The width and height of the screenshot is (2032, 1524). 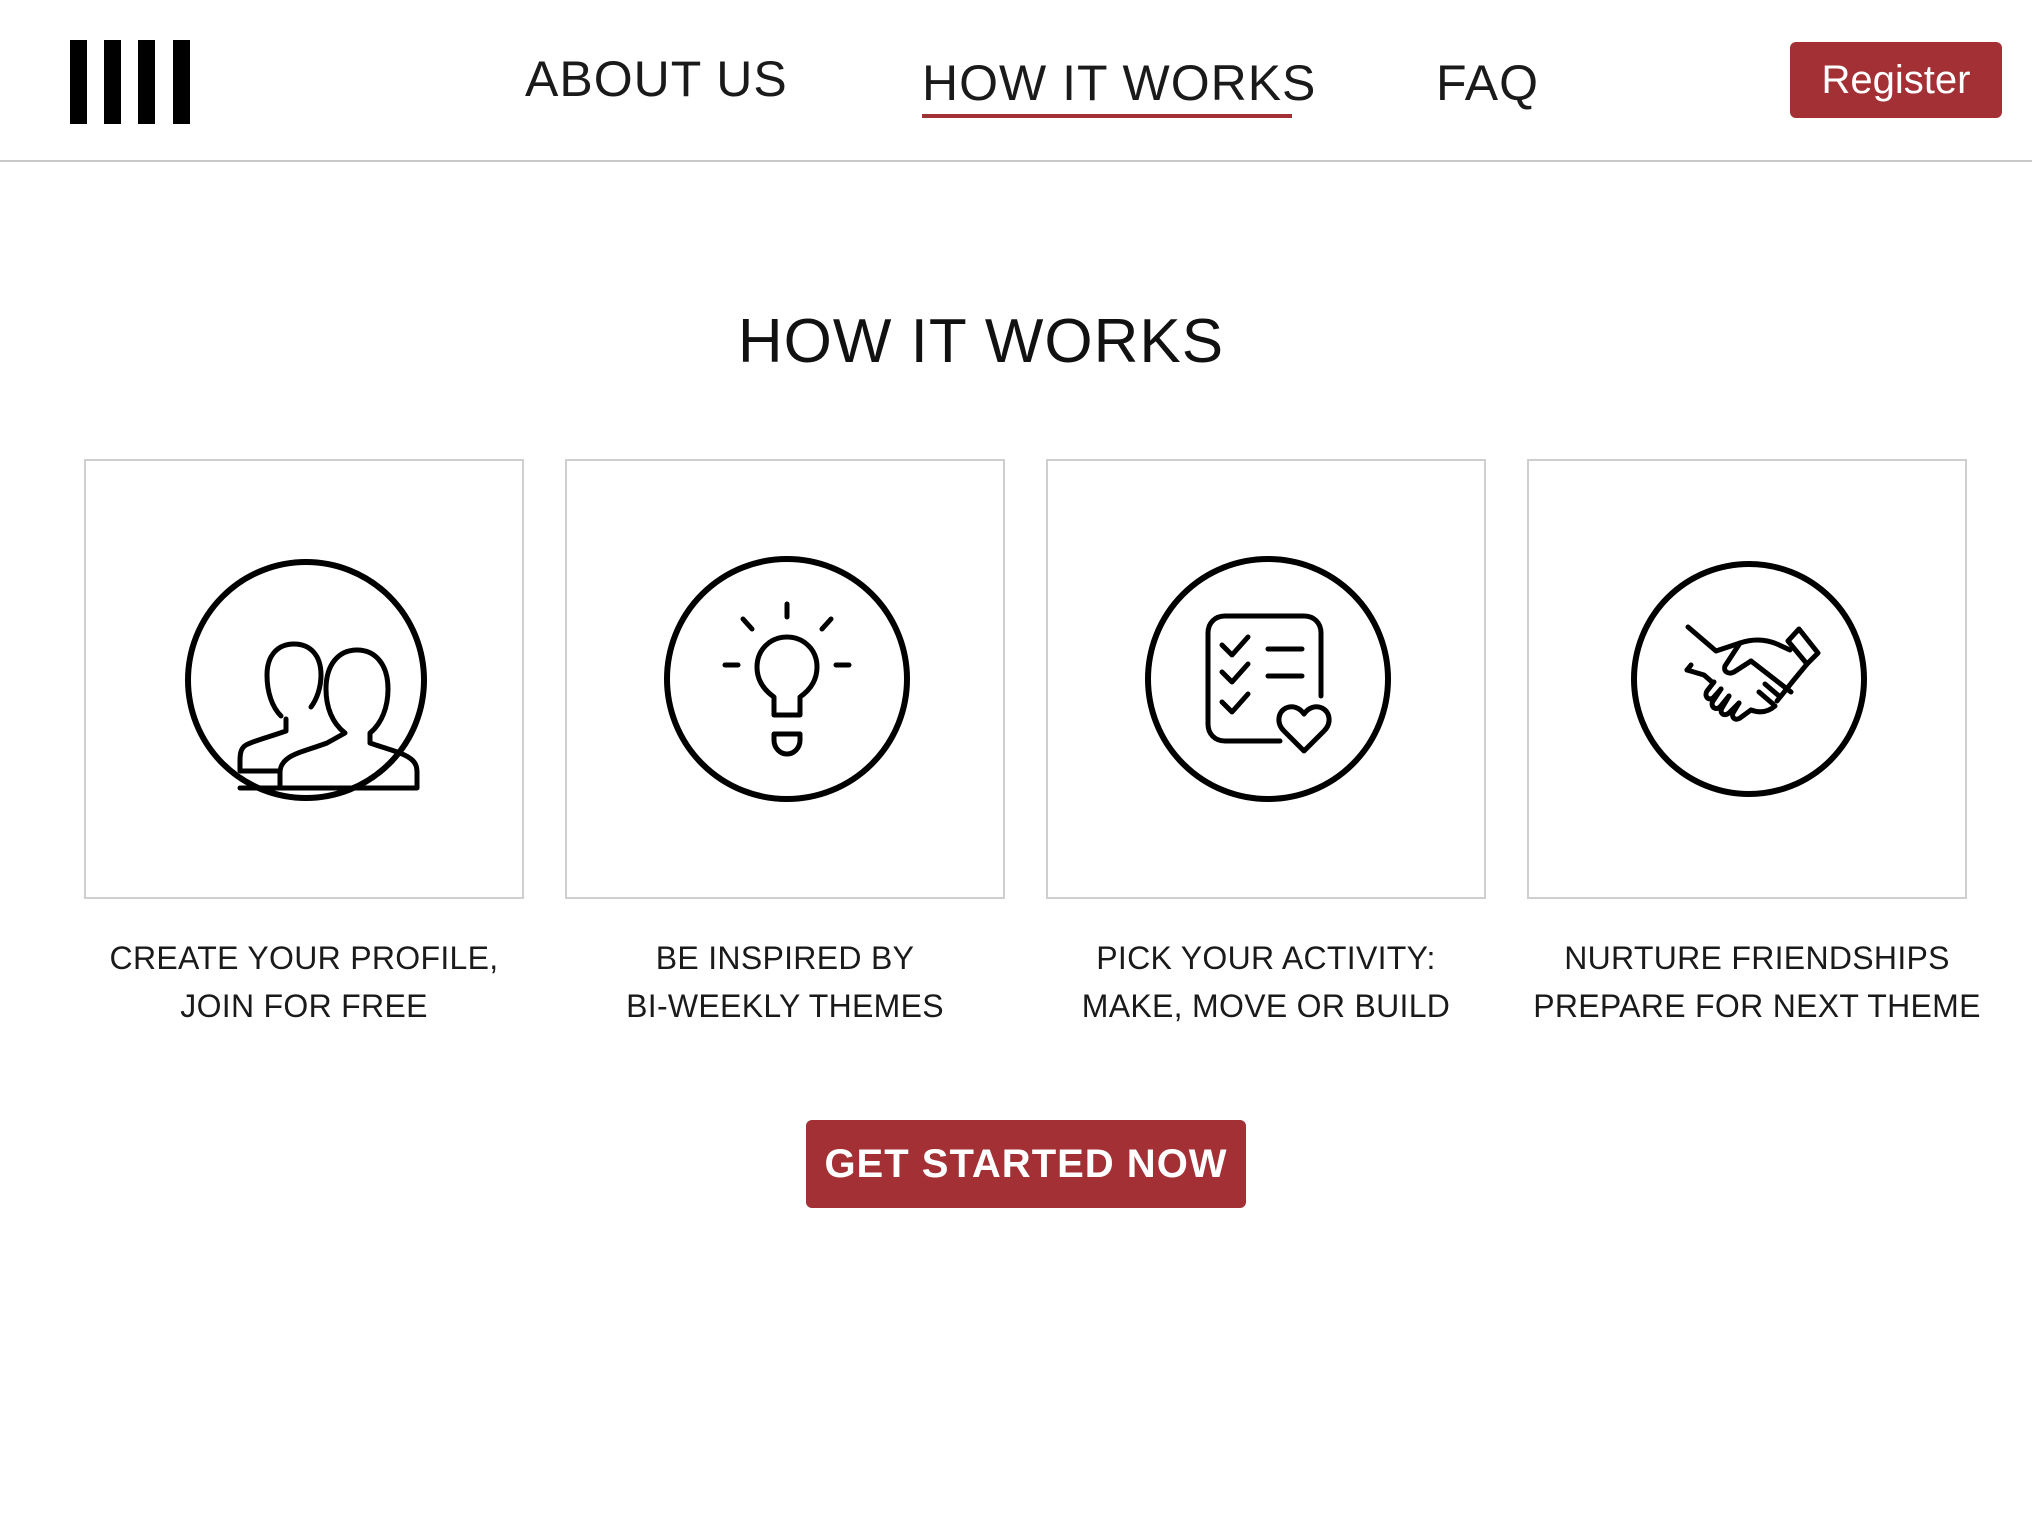 I want to click on step-card-create-profile, so click(x=304, y=679).